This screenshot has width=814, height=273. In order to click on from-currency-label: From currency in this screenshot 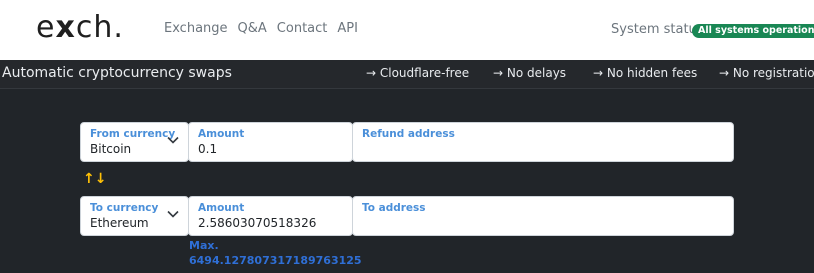, I will do `click(133, 134)`.